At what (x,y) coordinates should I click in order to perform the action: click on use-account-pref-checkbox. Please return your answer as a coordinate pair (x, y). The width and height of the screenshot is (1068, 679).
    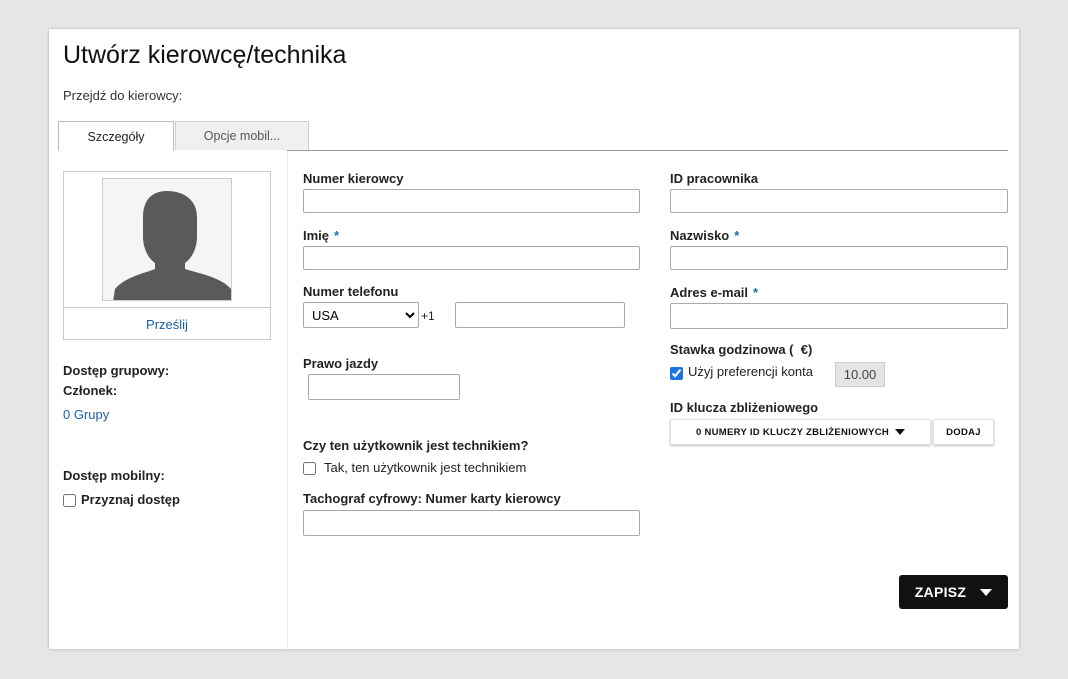
    Looking at the image, I should click on (676, 373).